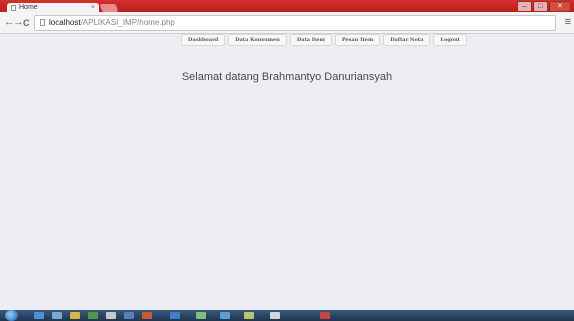  What do you see at coordinates (295, 23) in the screenshot?
I see `address-bar: localhost/APLIKASI_IMP/home.php` at bounding box center [295, 23].